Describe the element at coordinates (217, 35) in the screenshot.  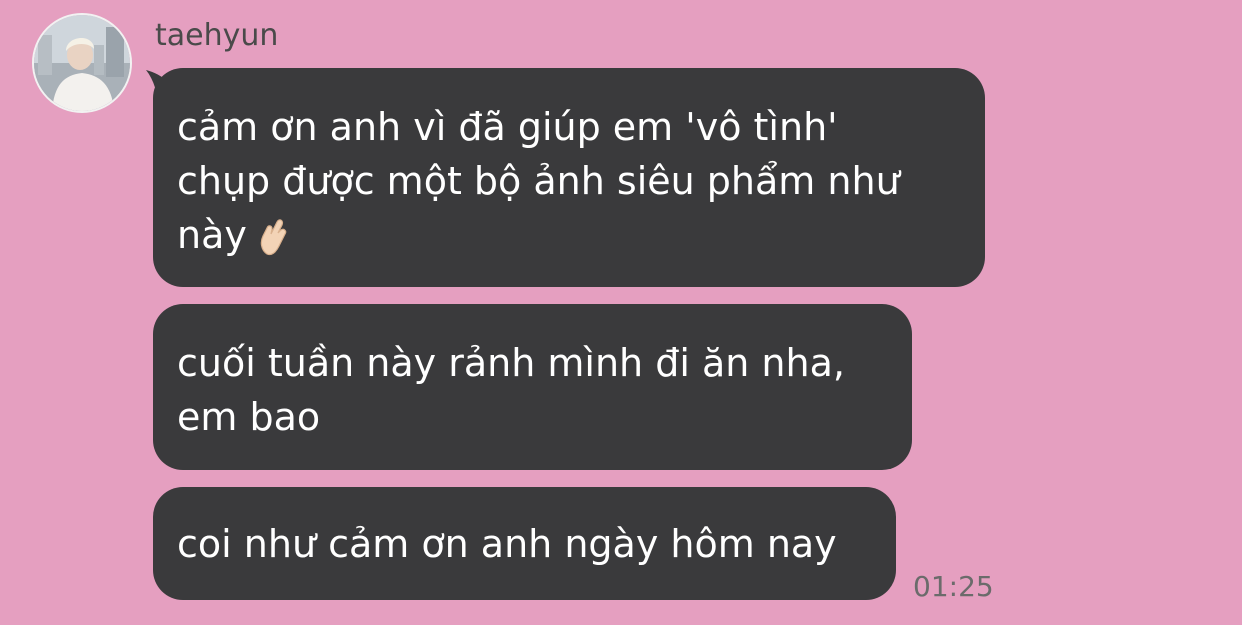
I see `sender-name: taehyun` at that location.